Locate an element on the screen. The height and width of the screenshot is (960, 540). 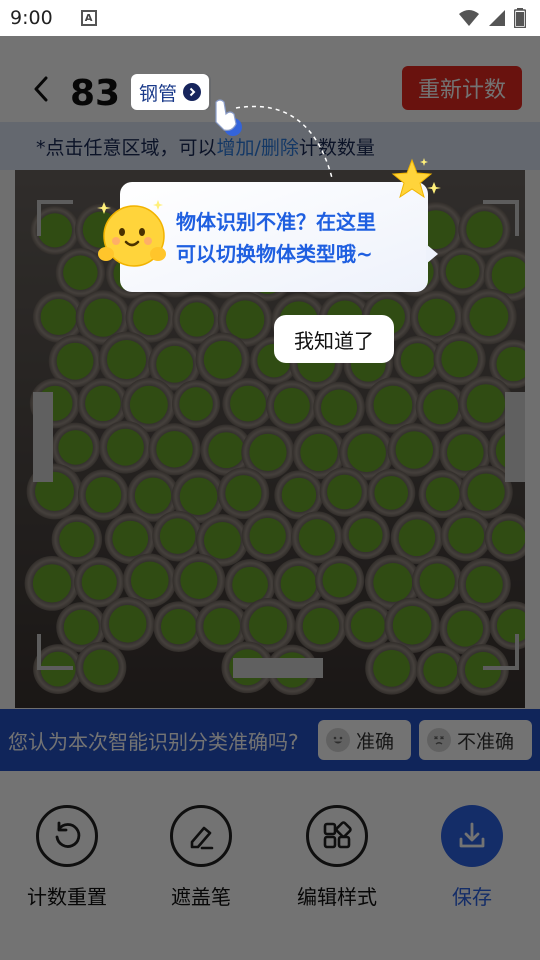
got-it-button: 我知道了 is located at coordinates (334, 339).